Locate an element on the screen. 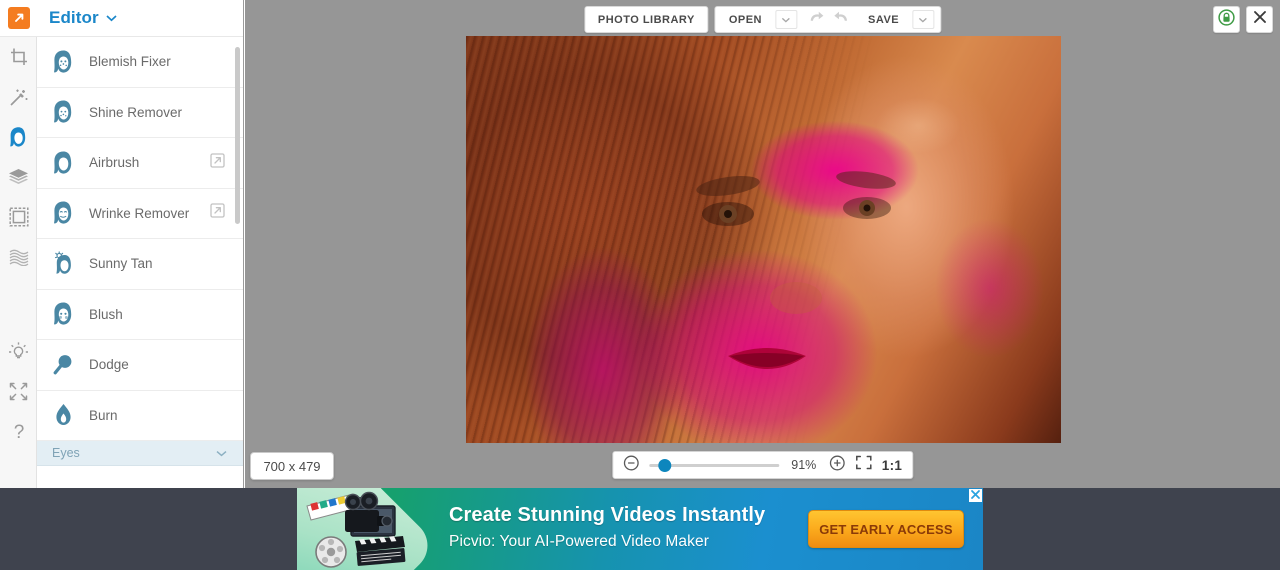 The width and height of the screenshot is (1280, 570). window-controls is located at coordinates (1243, 19).